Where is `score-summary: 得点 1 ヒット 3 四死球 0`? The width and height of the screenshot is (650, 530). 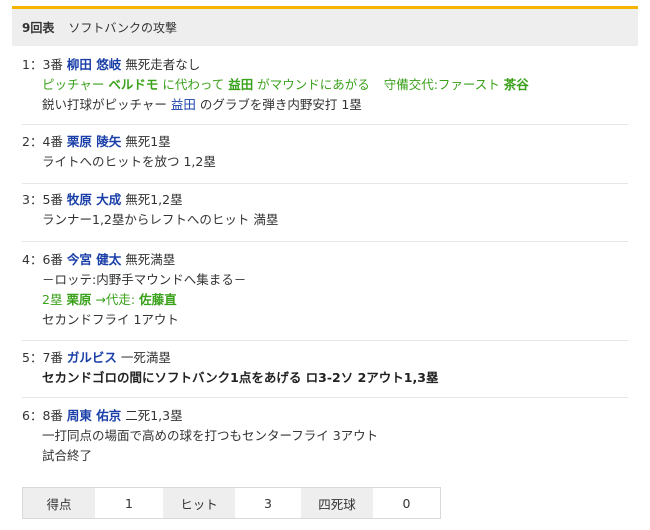
score-summary: 得点 1 ヒット 3 四死球 0 is located at coordinates (231, 503).